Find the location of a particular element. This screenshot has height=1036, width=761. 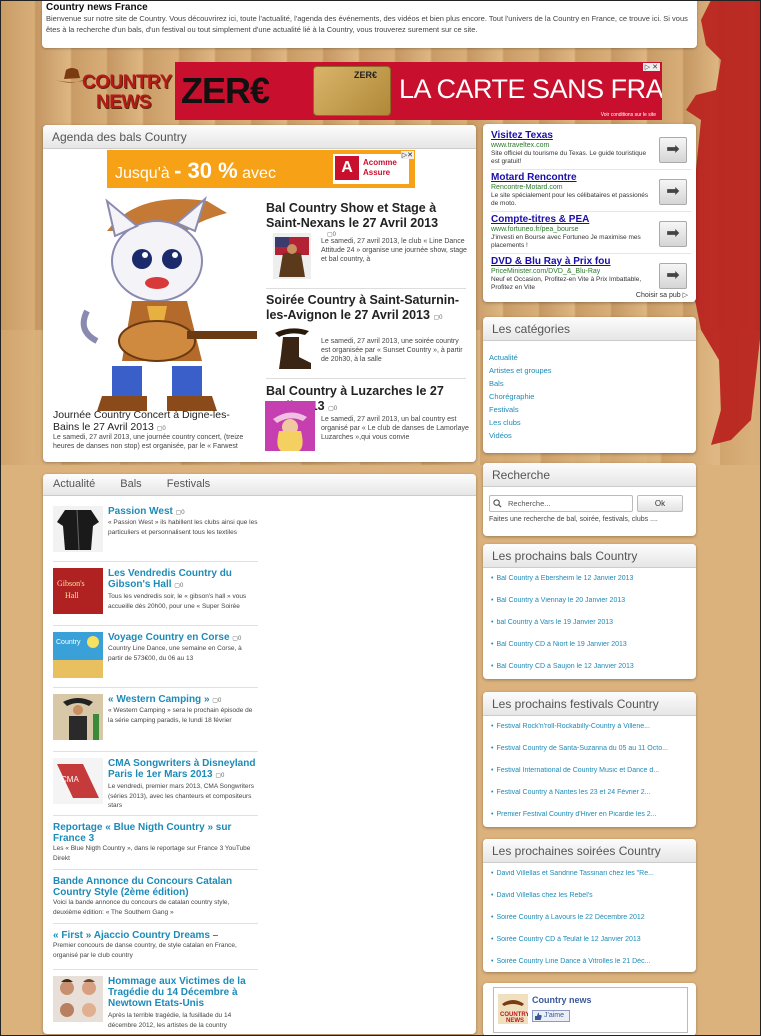

svg-text: Country is located at coordinates (68, 642).